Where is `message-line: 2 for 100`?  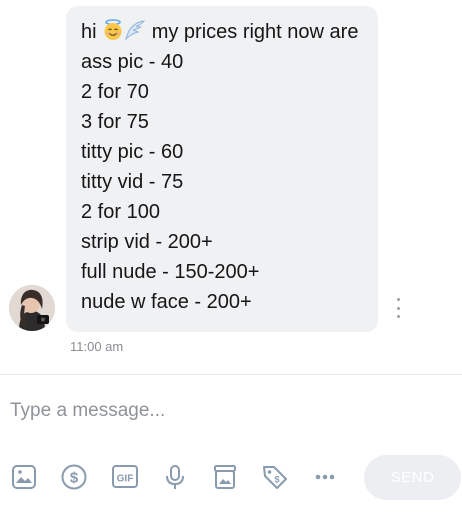
message-line: 2 for 100 is located at coordinates (120, 212).